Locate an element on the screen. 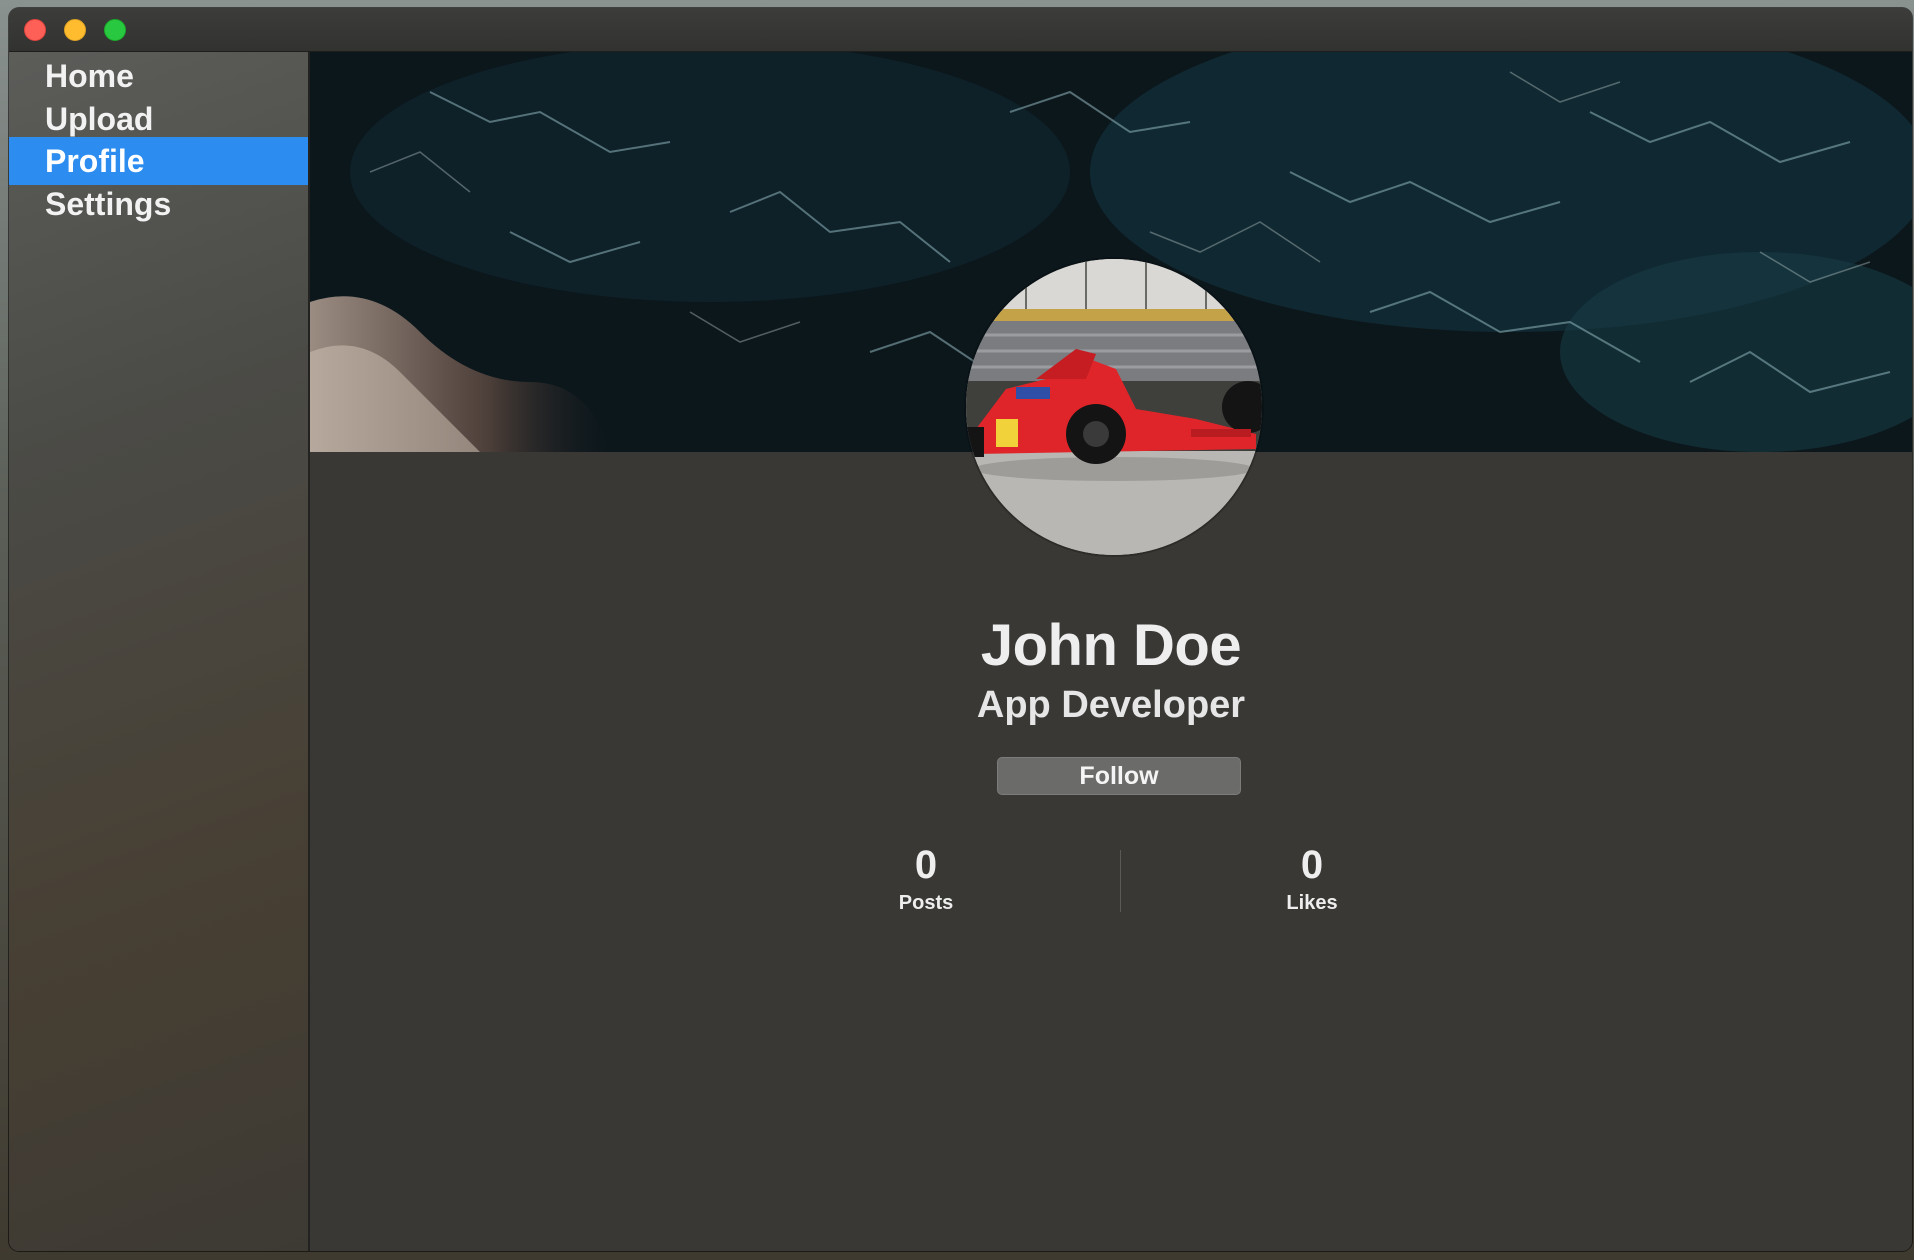 The image size is (1914, 1260). stat-posts-value: 0 is located at coordinates (926, 865).